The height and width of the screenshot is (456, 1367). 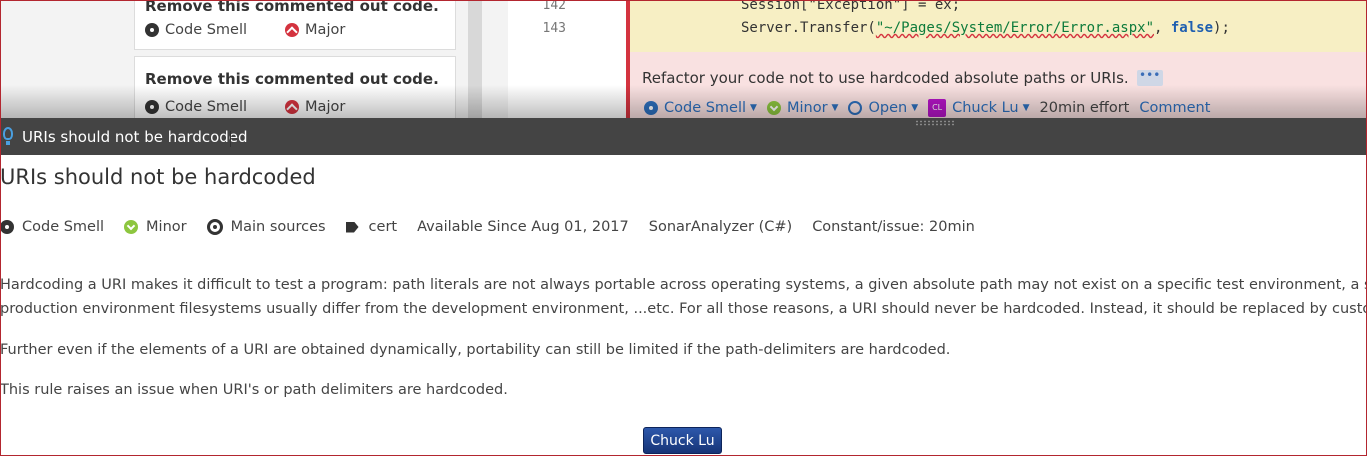 I want to click on code-token: ,, so click(x=1162, y=28).